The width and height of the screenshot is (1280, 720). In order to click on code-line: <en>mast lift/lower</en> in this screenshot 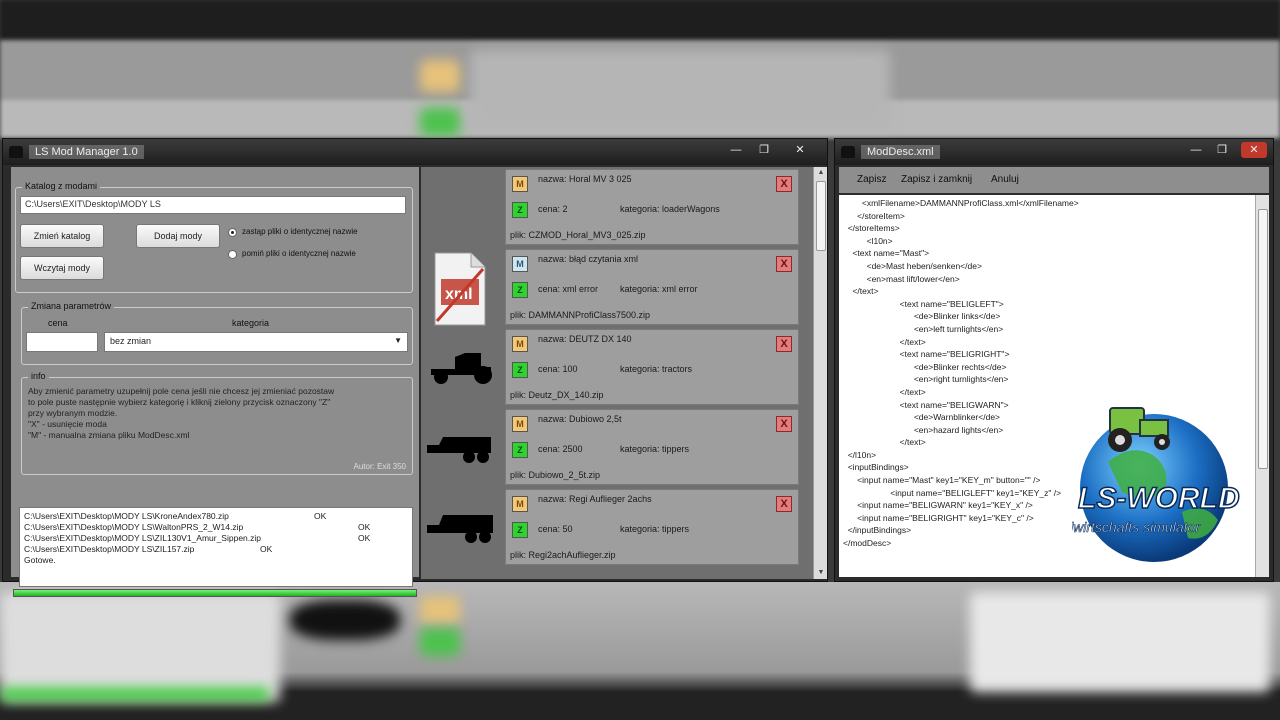, I will do `click(901, 278)`.